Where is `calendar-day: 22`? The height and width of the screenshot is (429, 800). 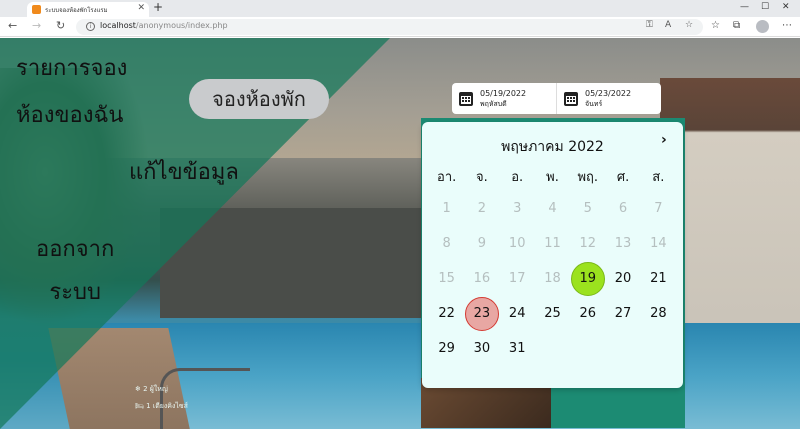 calendar-day: 22 is located at coordinates (446, 313).